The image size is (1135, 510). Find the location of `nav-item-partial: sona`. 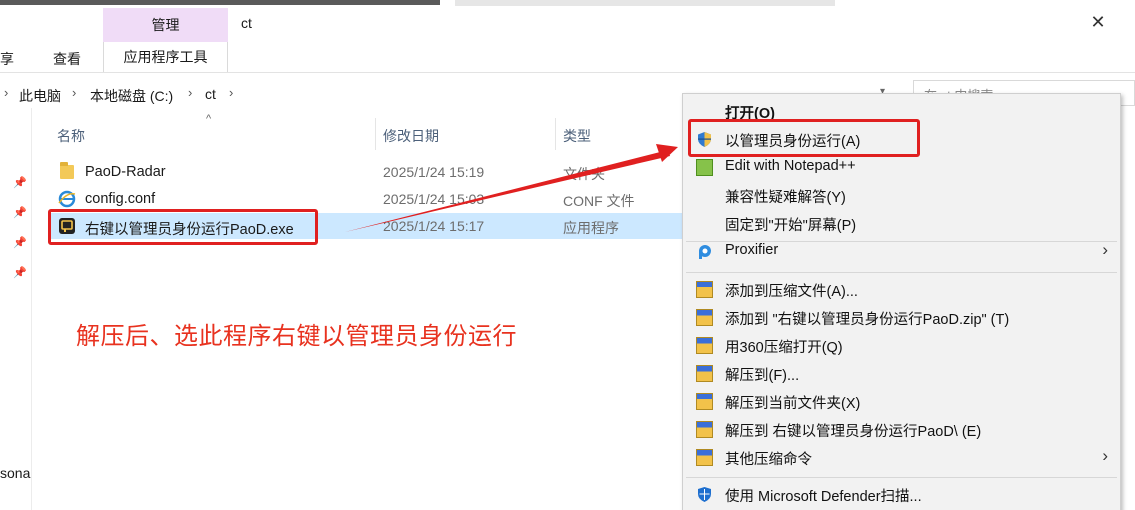

nav-item-partial: sona is located at coordinates (15, 473).